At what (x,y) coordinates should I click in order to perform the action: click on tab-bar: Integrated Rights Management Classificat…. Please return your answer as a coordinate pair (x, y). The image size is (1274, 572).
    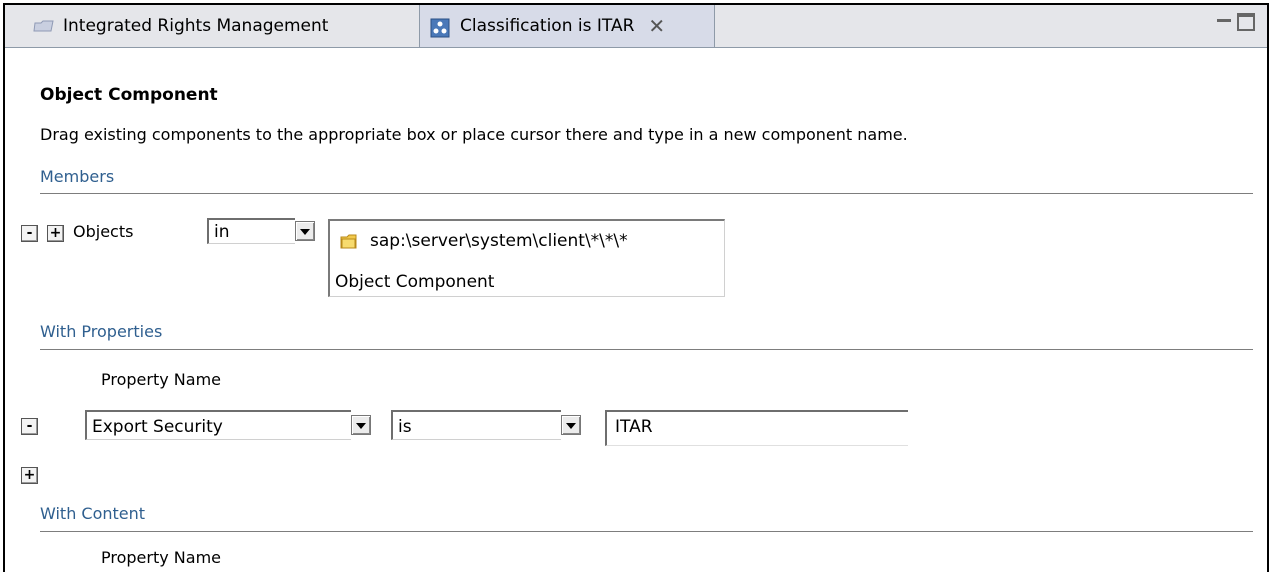
    Looking at the image, I should click on (636, 26).